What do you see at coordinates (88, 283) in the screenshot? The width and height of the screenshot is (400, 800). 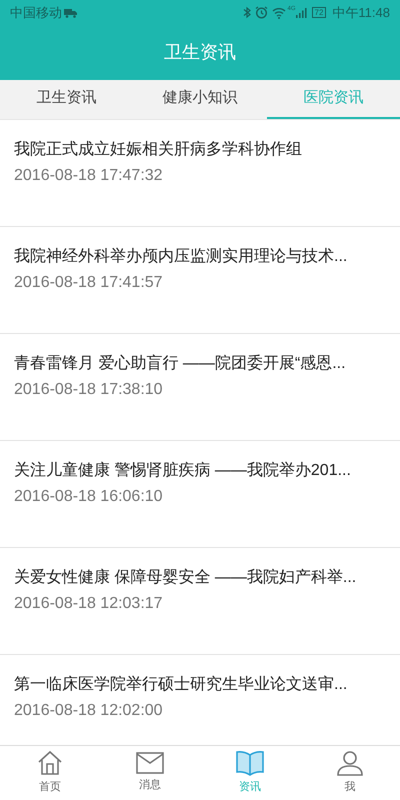 I see `article-time: 2016-08-18 17:41:57` at bounding box center [88, 283].